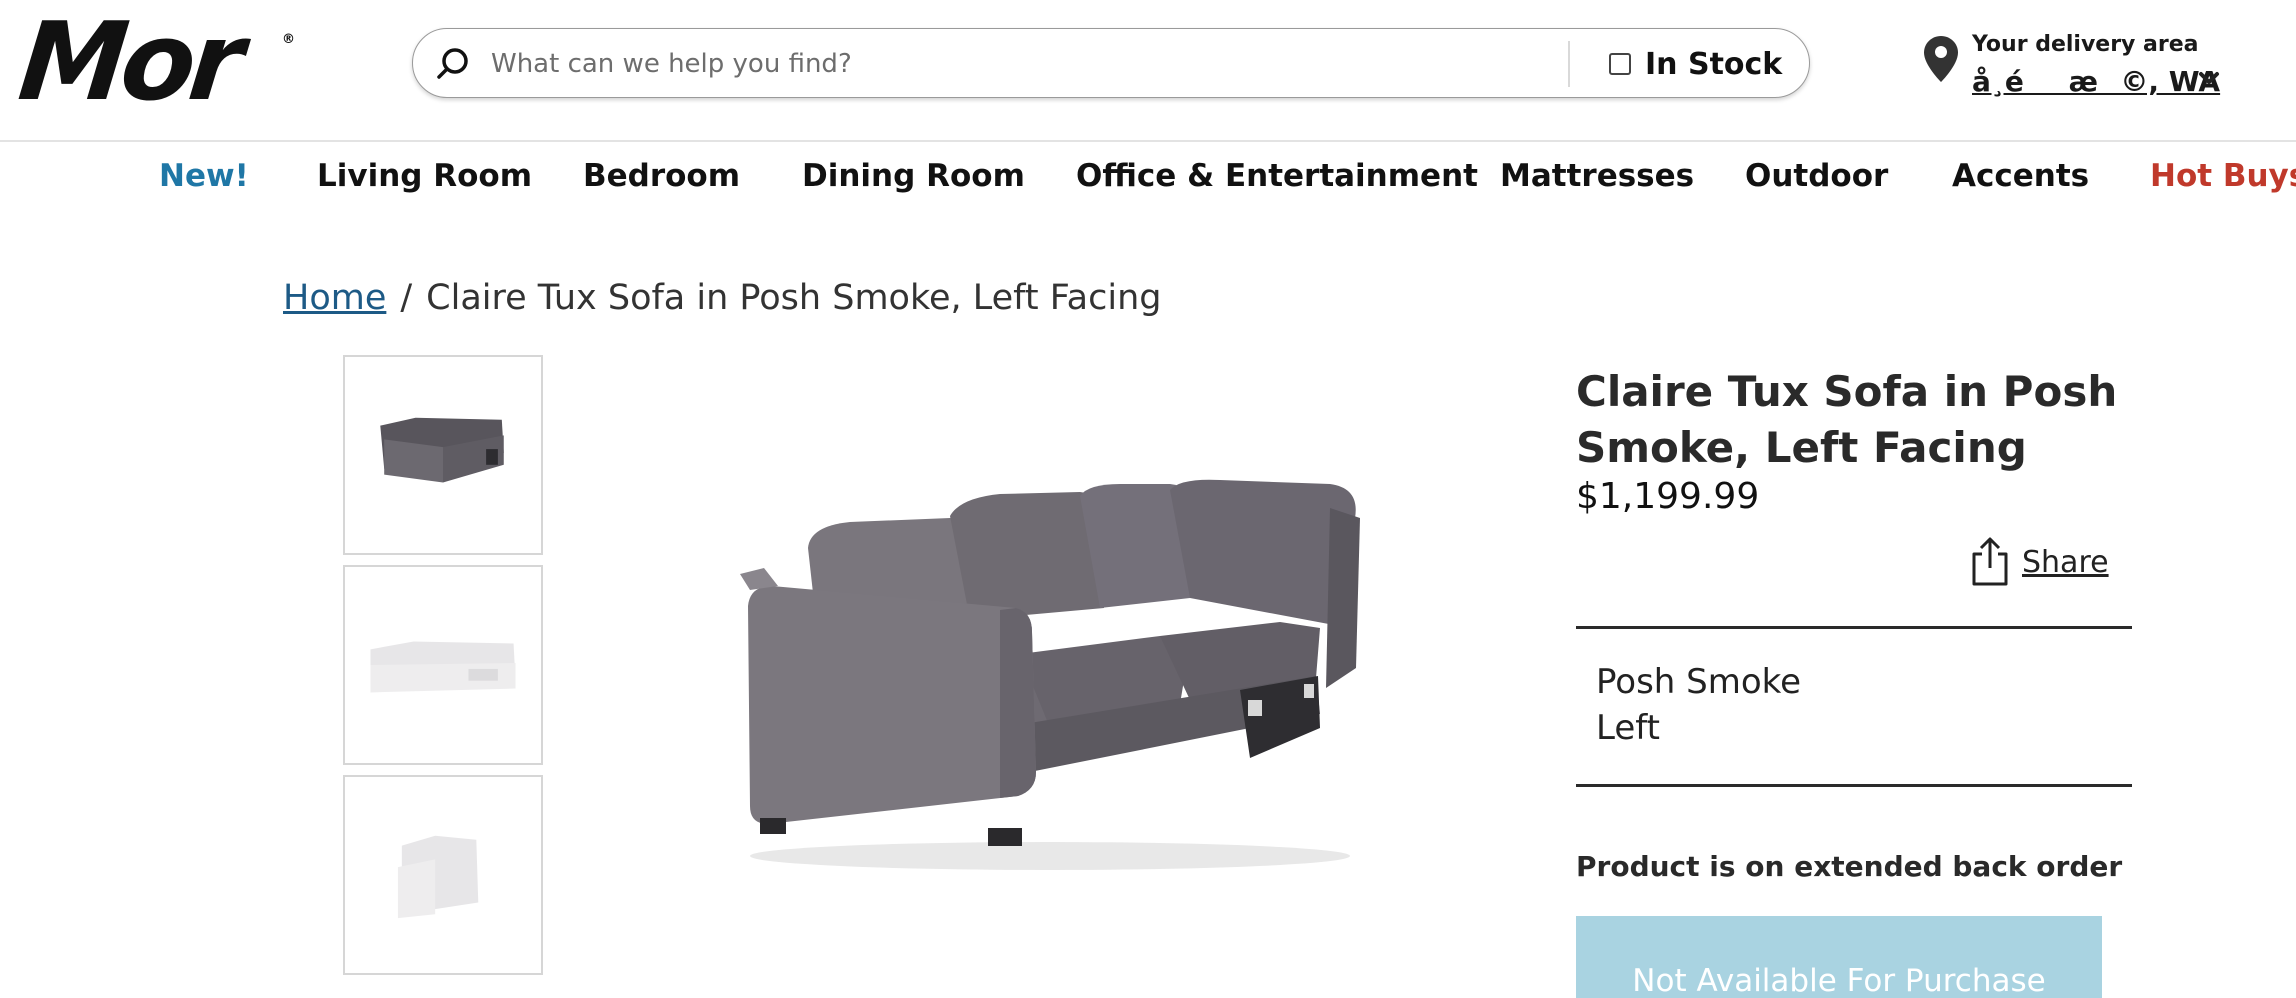 The image size is (2296, 998). Describe the element at coordinates (2065, 562) in the screenshot. I see `share-label: Share` at that location.